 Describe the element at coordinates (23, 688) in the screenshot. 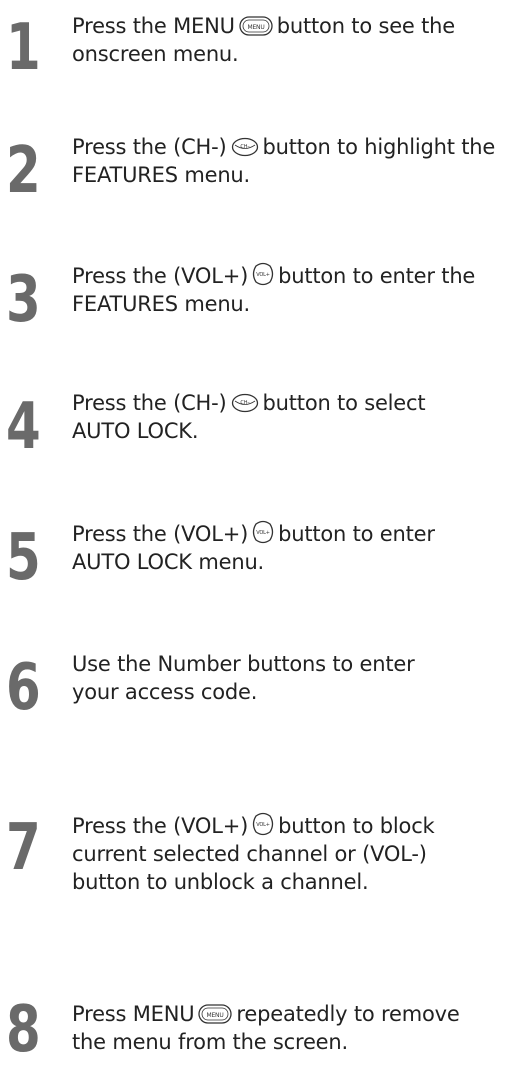

I see `step-number: 6` at that location.